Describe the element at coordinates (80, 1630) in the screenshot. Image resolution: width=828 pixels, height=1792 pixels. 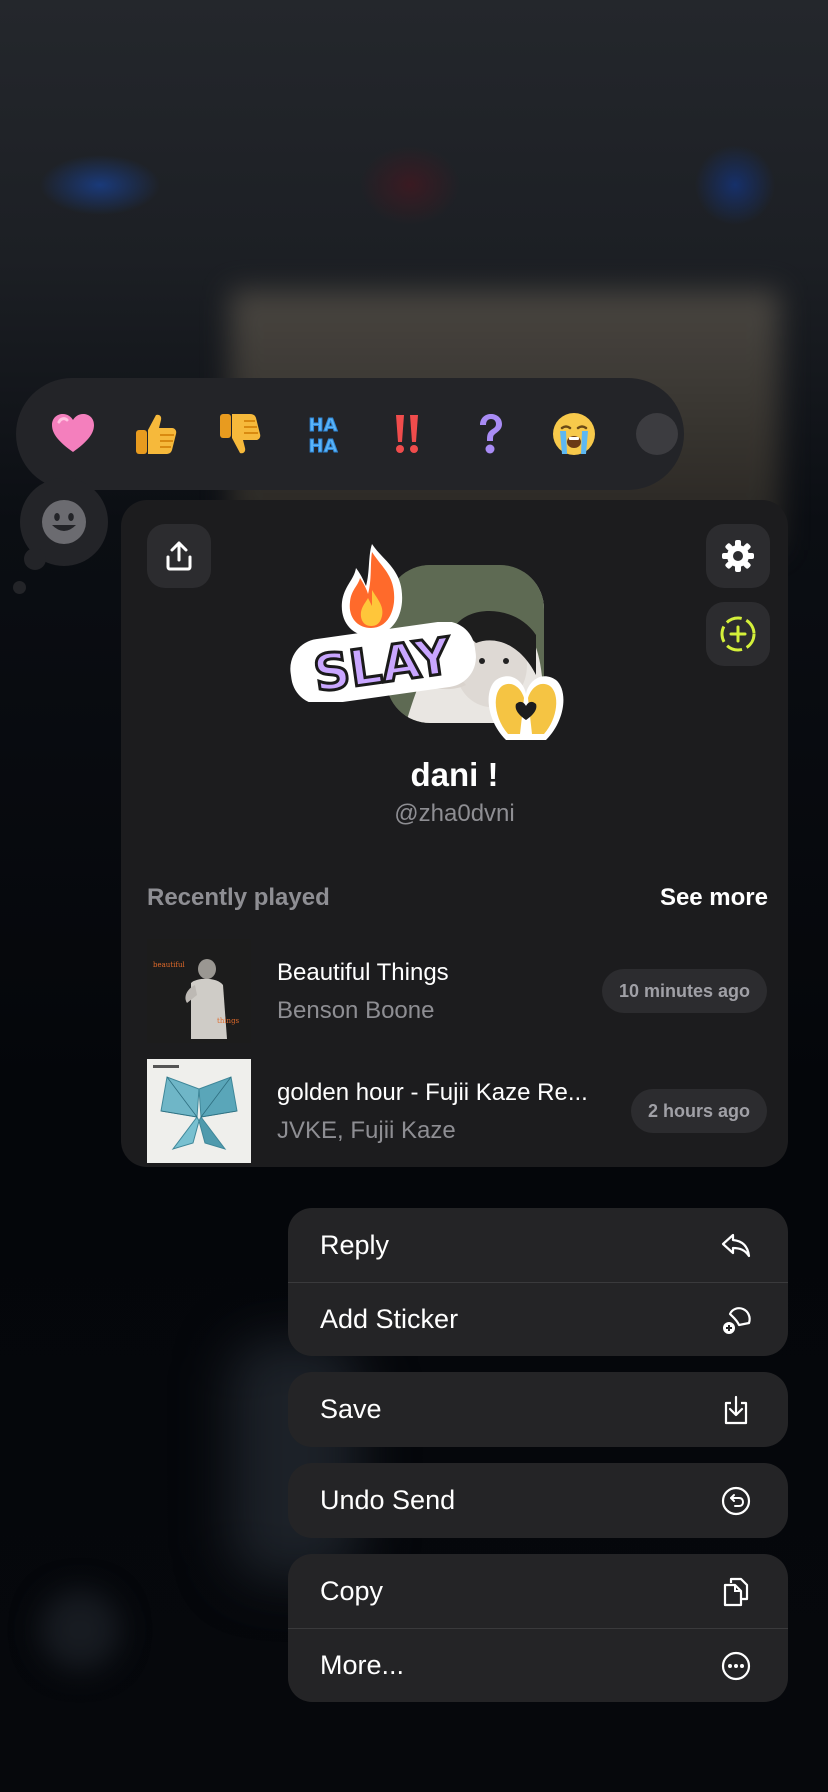
I see `blurred-shape` at that location.